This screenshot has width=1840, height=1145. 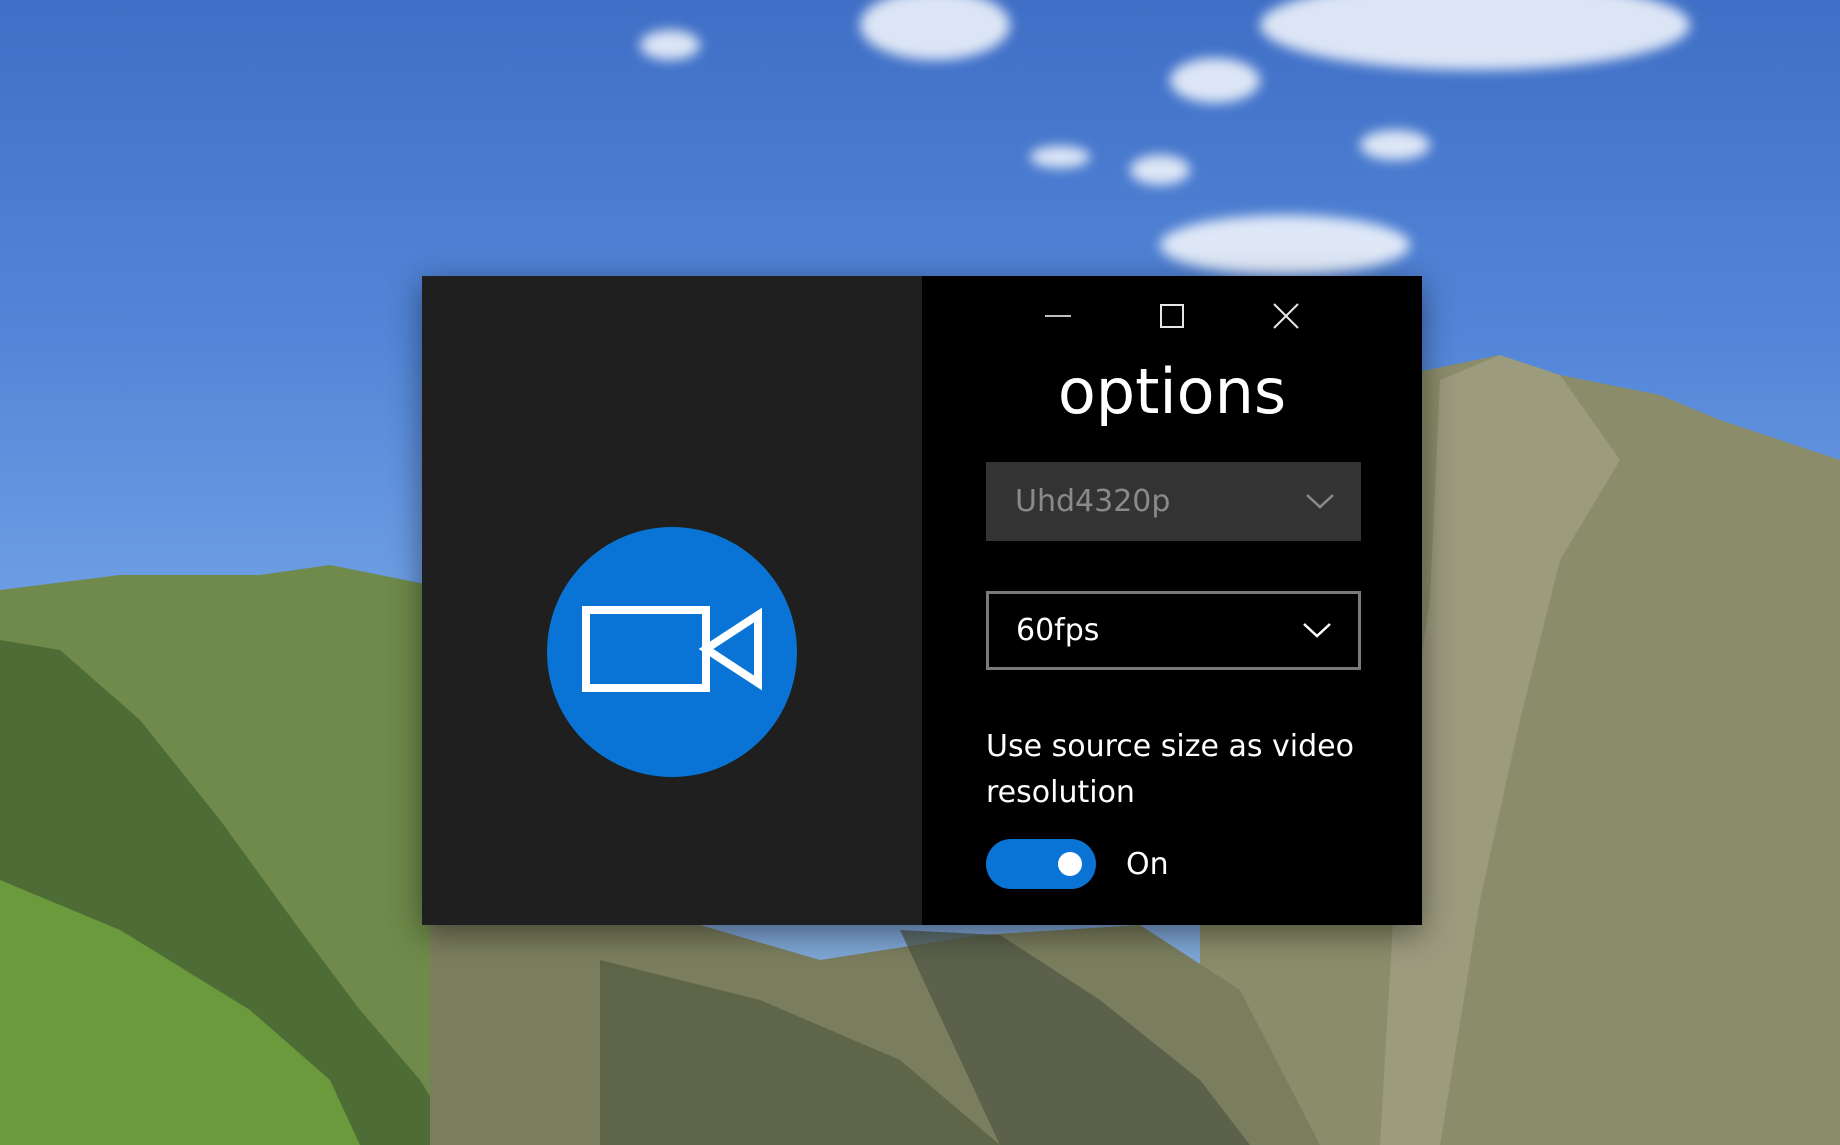 I want to click on source-size-toggle, so click(x=1041, y=864).